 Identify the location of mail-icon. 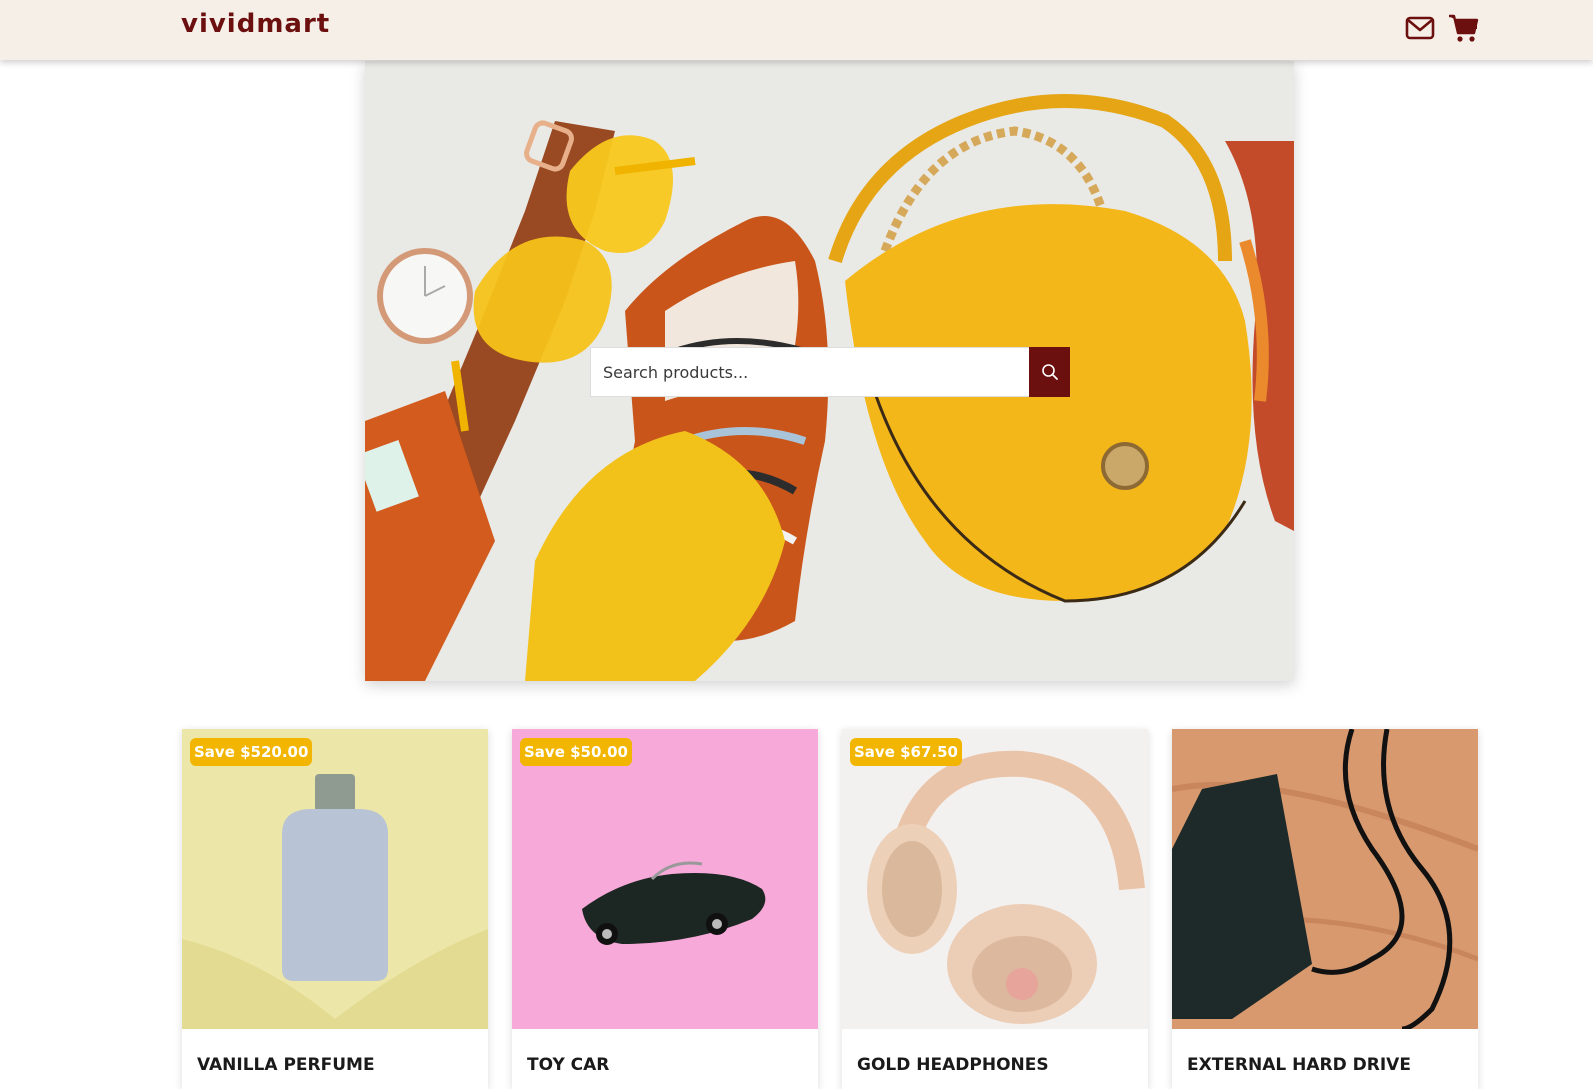
(1420, 28).